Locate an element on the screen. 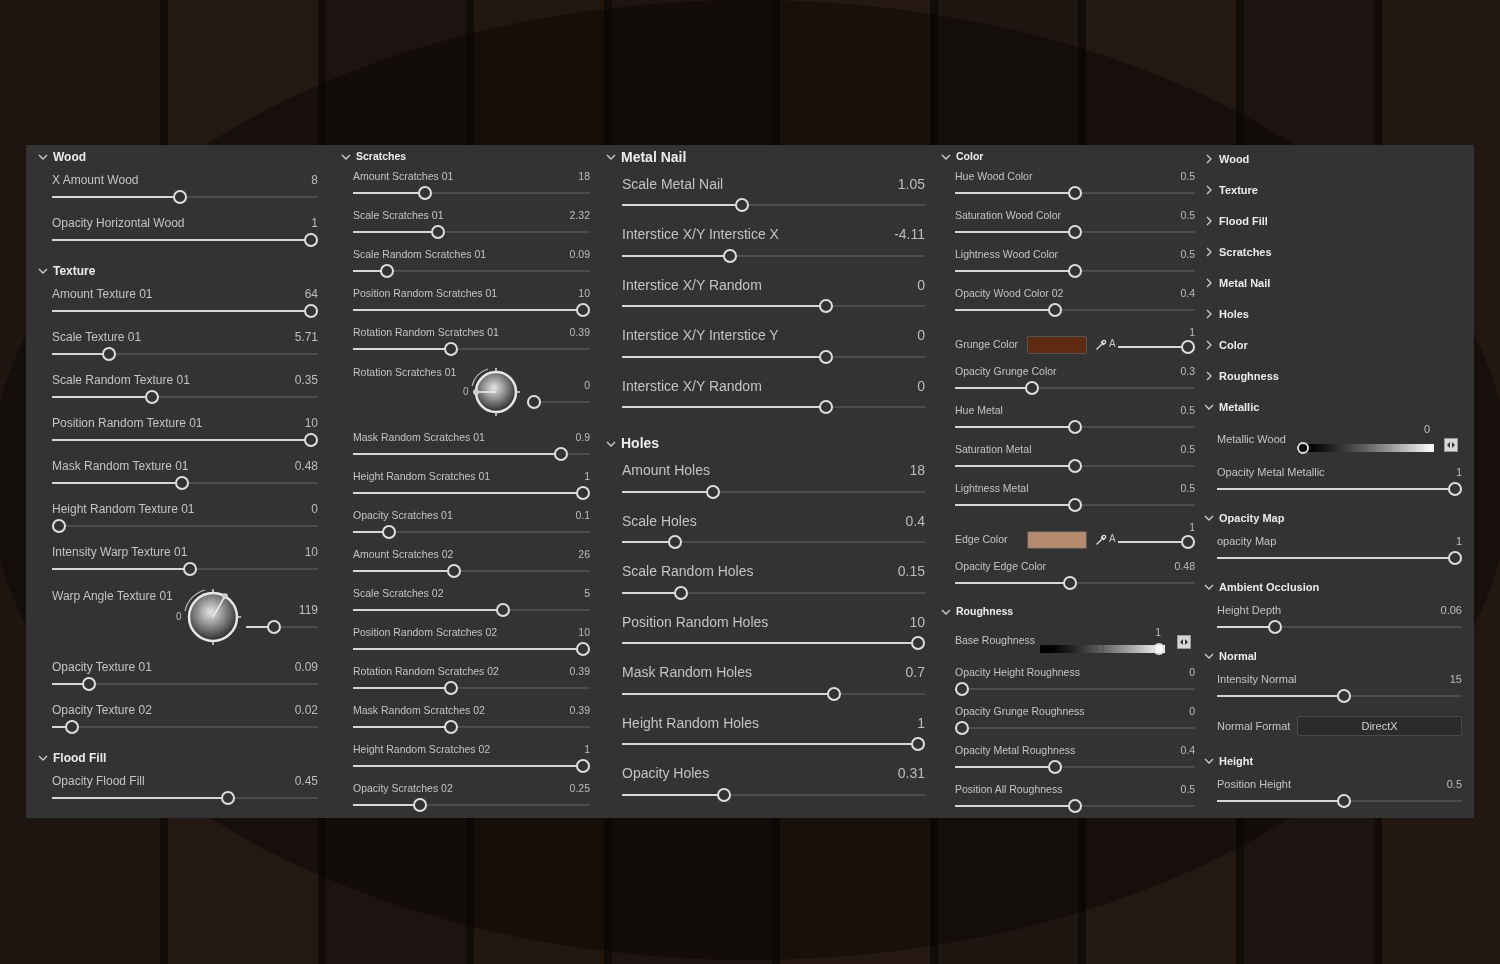 The width and height of the screenshot is (1500, 964). section-header: Color is located at coordinates (1233, 345).